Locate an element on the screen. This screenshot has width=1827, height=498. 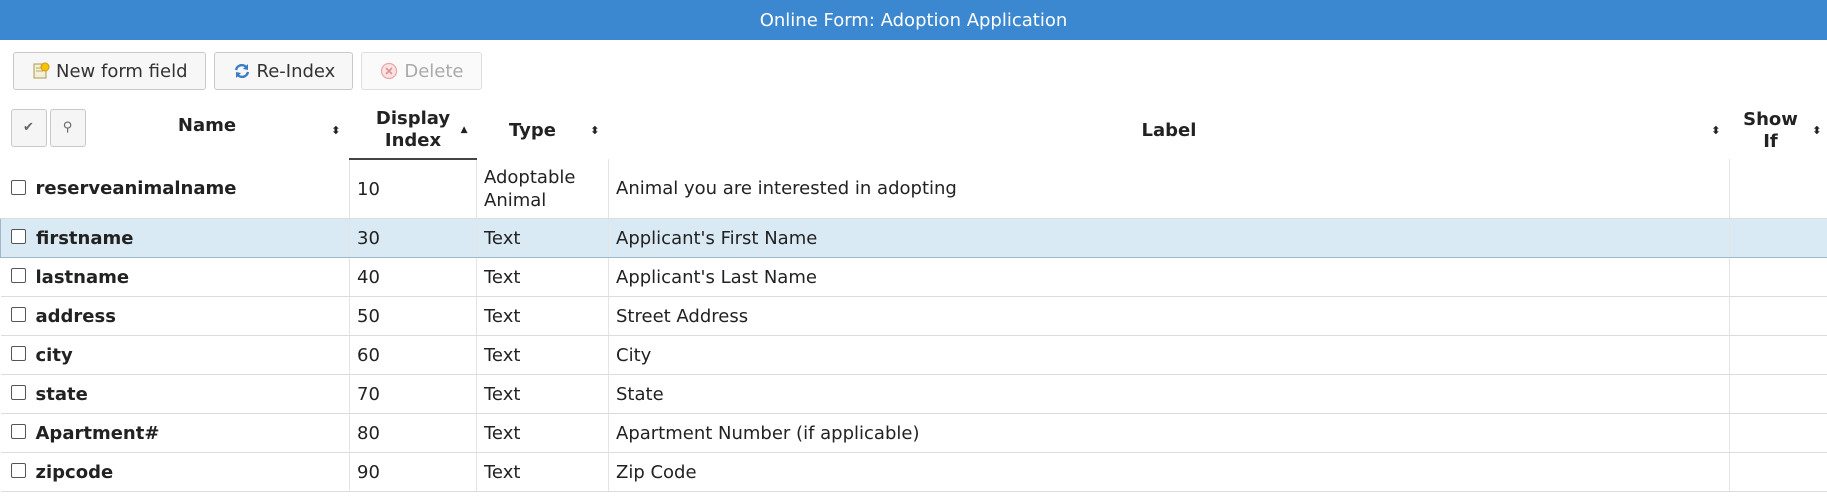
cell-name: zipcode is located at coordinates (175, 472).